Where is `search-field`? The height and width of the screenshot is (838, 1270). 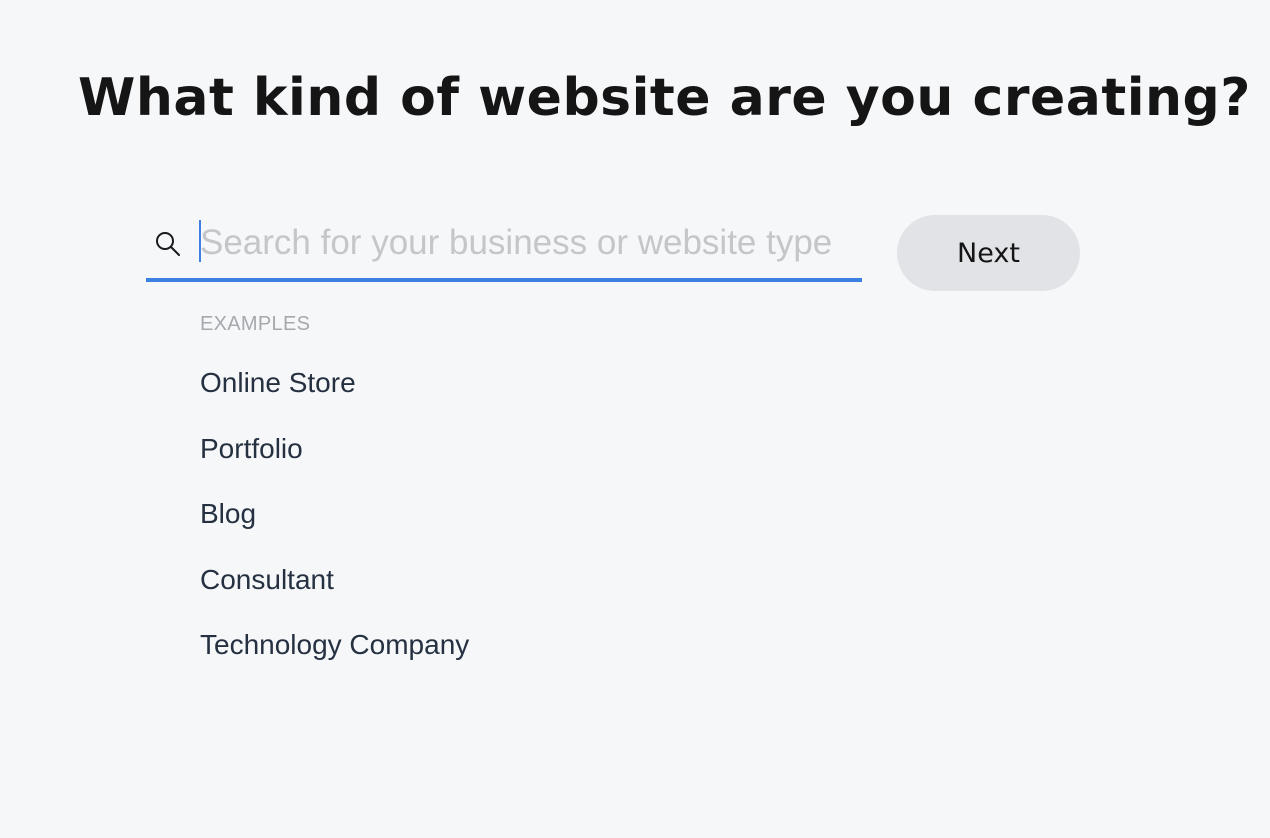 search-field is located at coordinates (504, 248).